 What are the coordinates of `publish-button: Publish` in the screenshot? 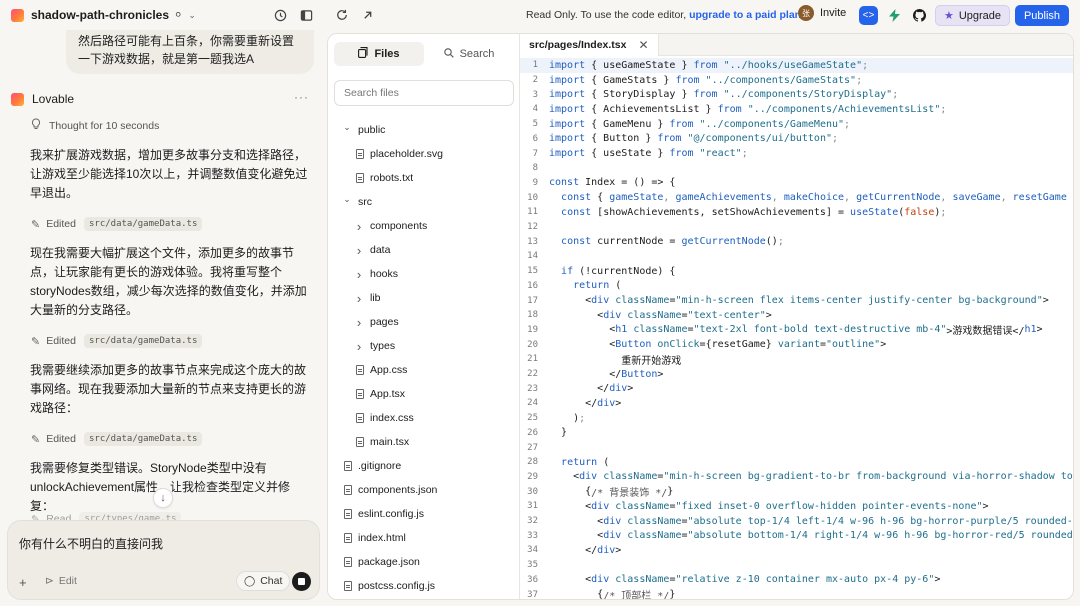 It's located at (1042, 15).